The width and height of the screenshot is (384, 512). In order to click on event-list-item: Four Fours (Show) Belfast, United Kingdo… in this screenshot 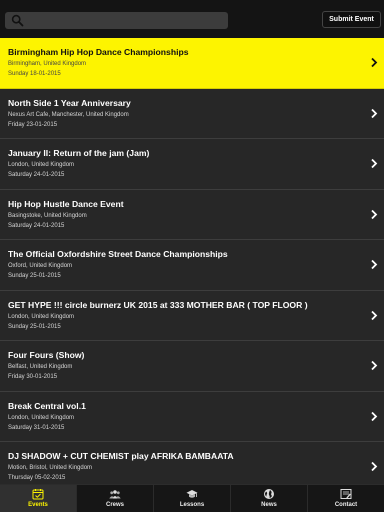, I will do `click(192, 366)`.